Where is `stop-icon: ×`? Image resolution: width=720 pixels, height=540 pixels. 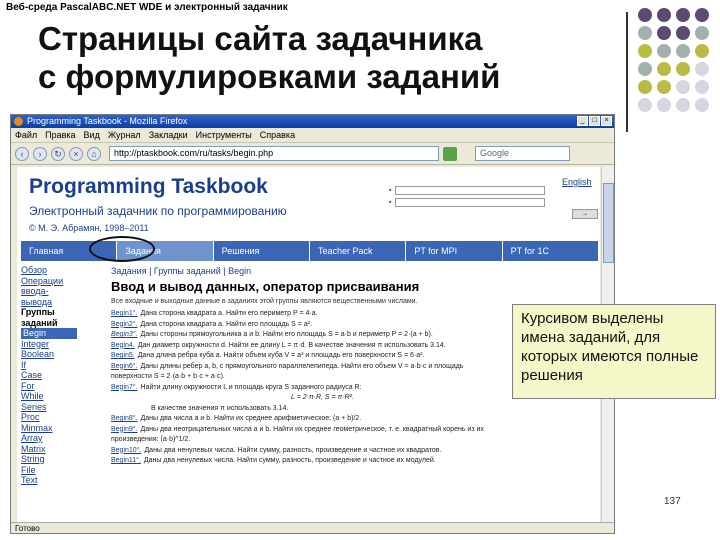 stop-icon: × is located at coordinates (76, 153).